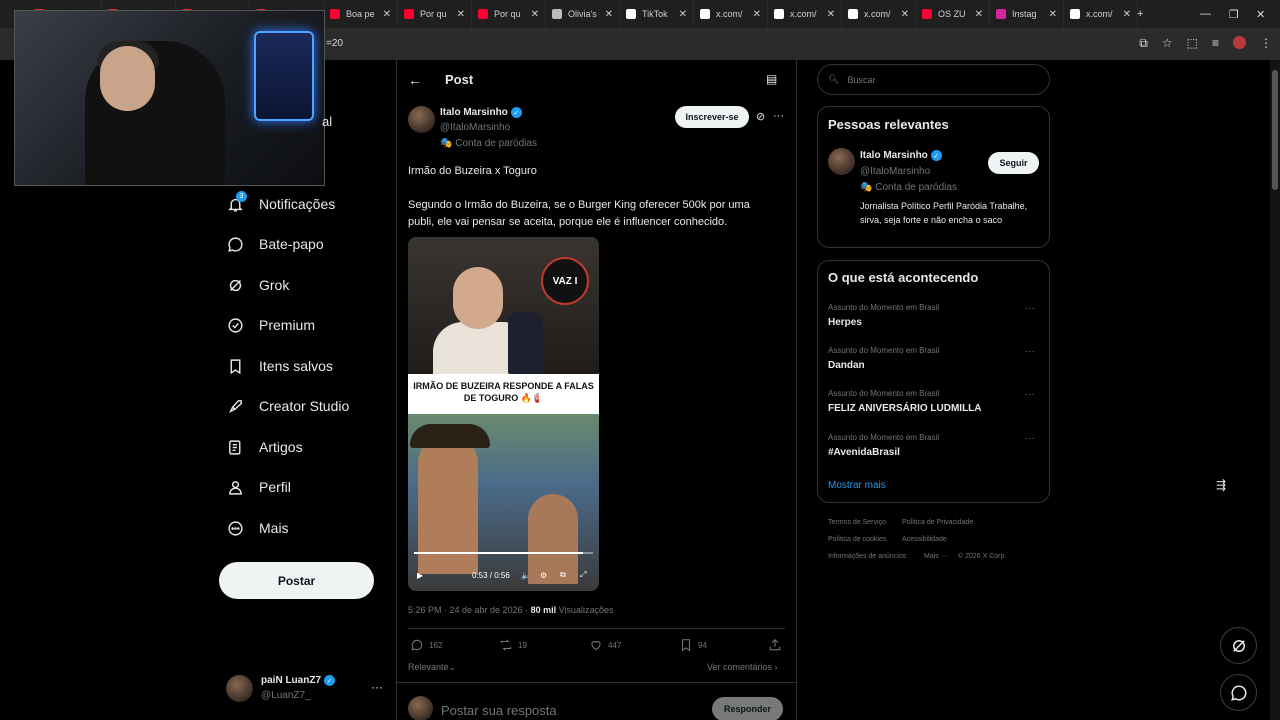 This screenshot has width=1280, height=720. I want to click on nav-grok: Grok, so click(257, 285).